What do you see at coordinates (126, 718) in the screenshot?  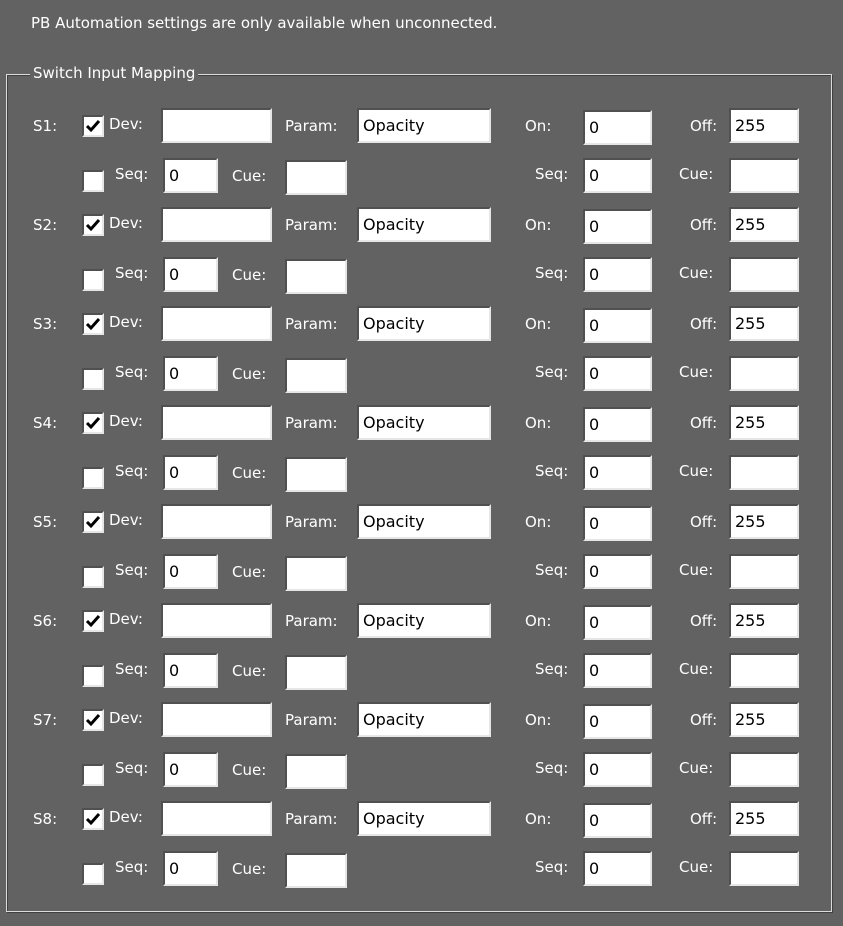 I see `dev-label: Dev:` at bounding box center [126, 718].